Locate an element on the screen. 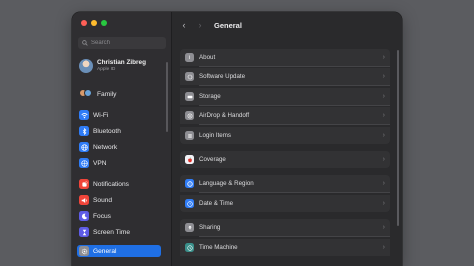 This screenshot has height=266, width=474. gear-icon is located at coordinates (84, 251).